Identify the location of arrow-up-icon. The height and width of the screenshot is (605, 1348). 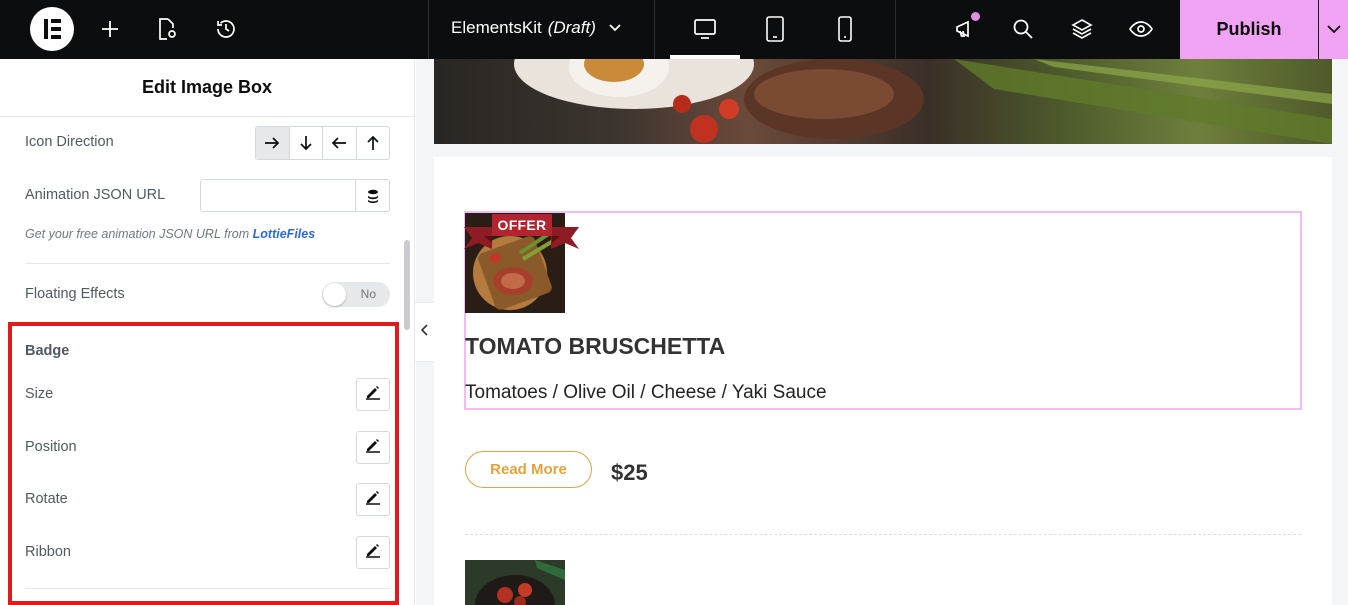
(373, 143).